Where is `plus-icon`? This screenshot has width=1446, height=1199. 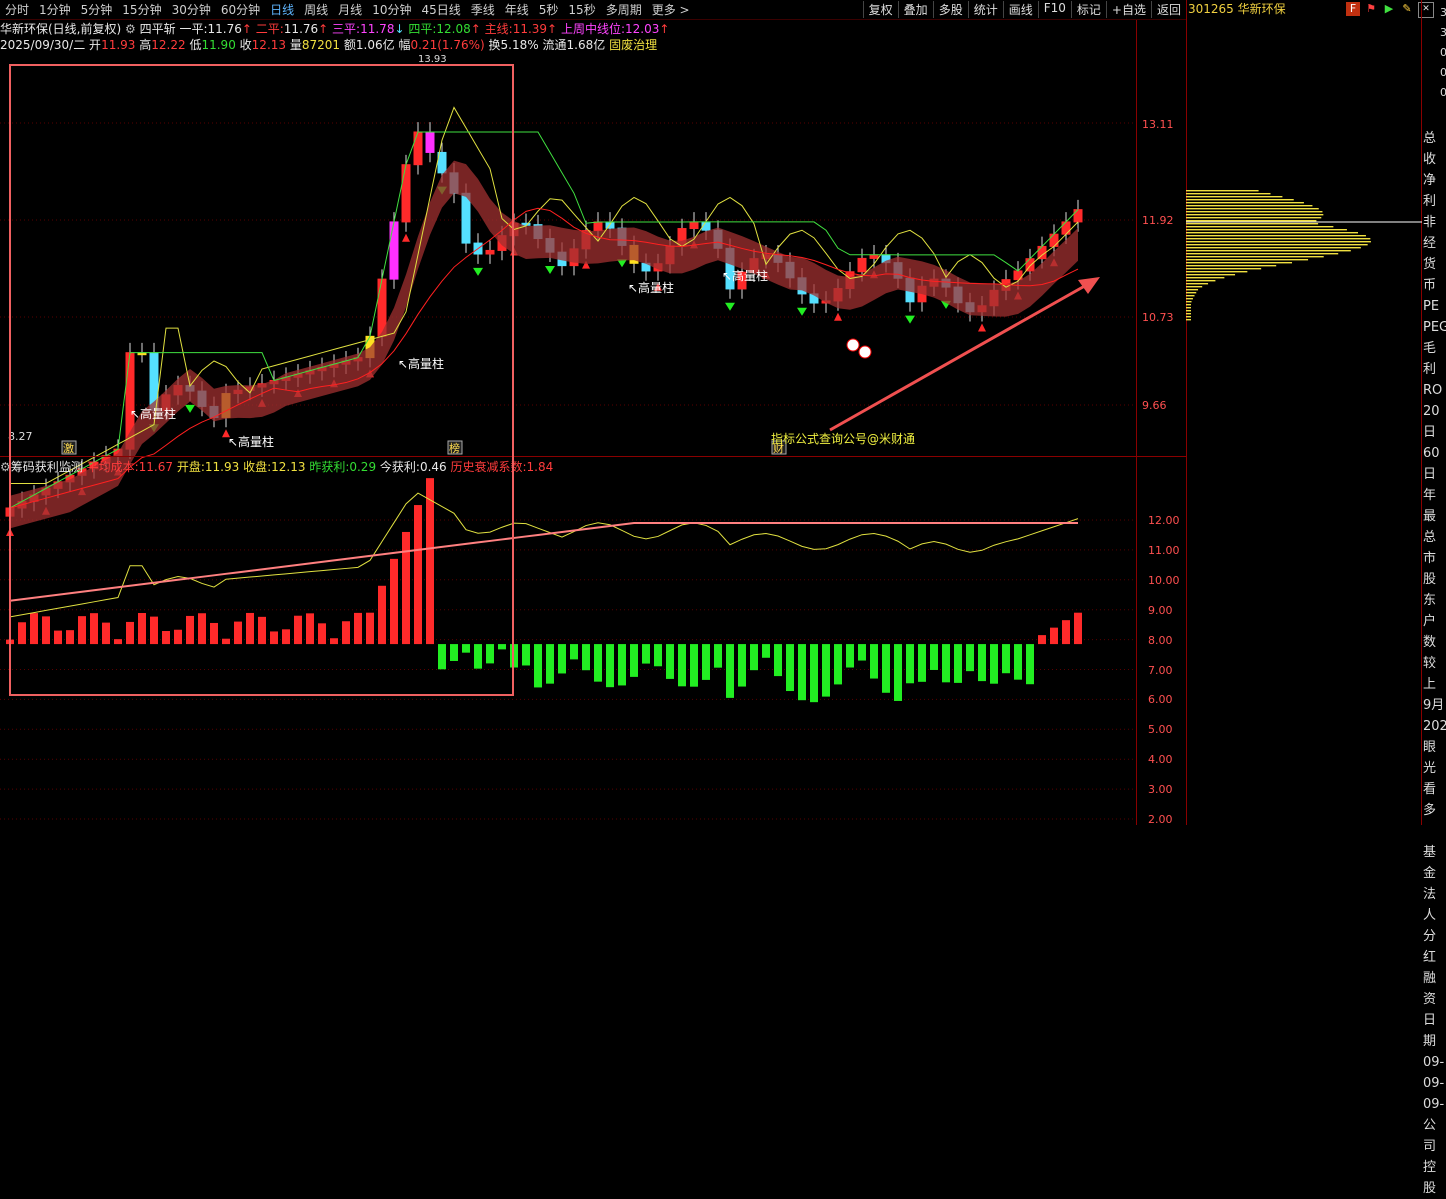 plus-icon is located at coordinates (853, 345).